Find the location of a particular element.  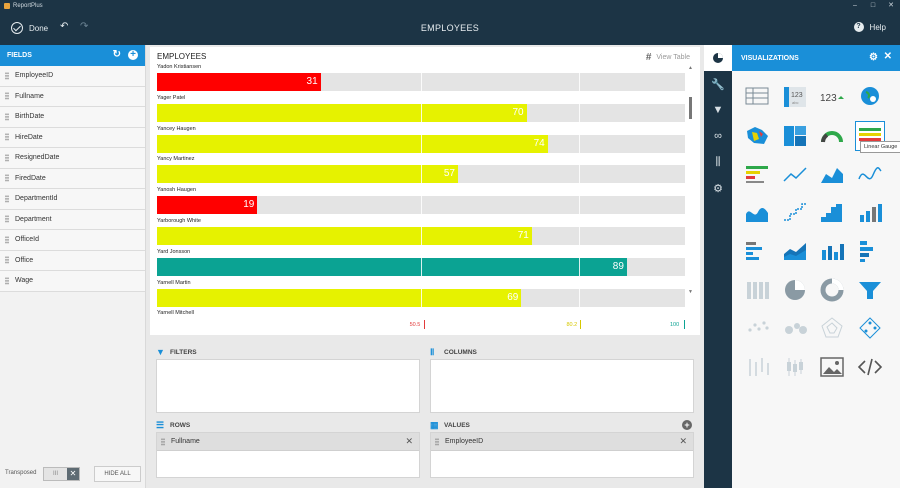

polar-chart-icon is located at coordinates (870, 328).